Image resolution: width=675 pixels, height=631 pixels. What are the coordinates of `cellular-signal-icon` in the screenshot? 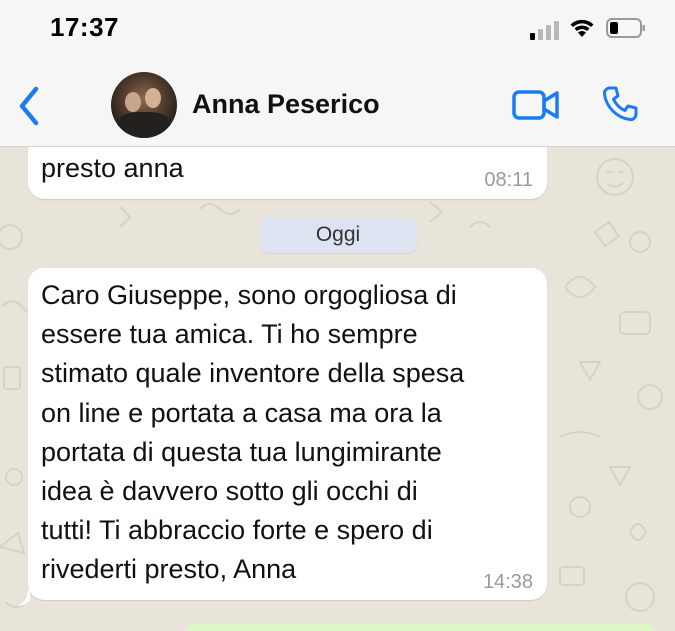 It's located at (544, 30).